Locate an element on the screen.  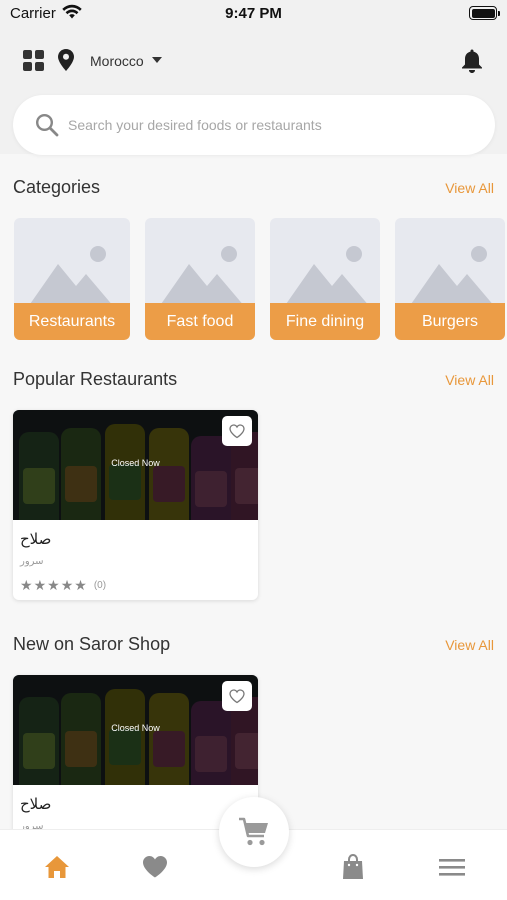
category-card-burgers: Burgers is located at coordinates (450, 279).